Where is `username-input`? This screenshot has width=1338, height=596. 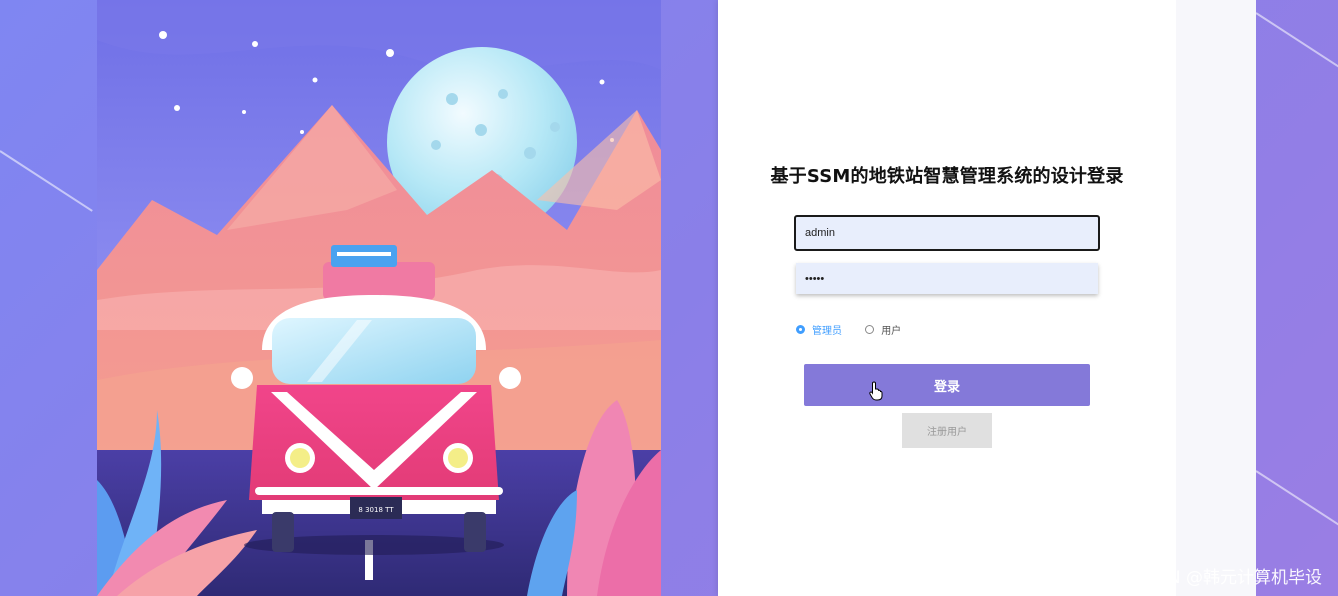 username-input is located at coordinates (947, 233).